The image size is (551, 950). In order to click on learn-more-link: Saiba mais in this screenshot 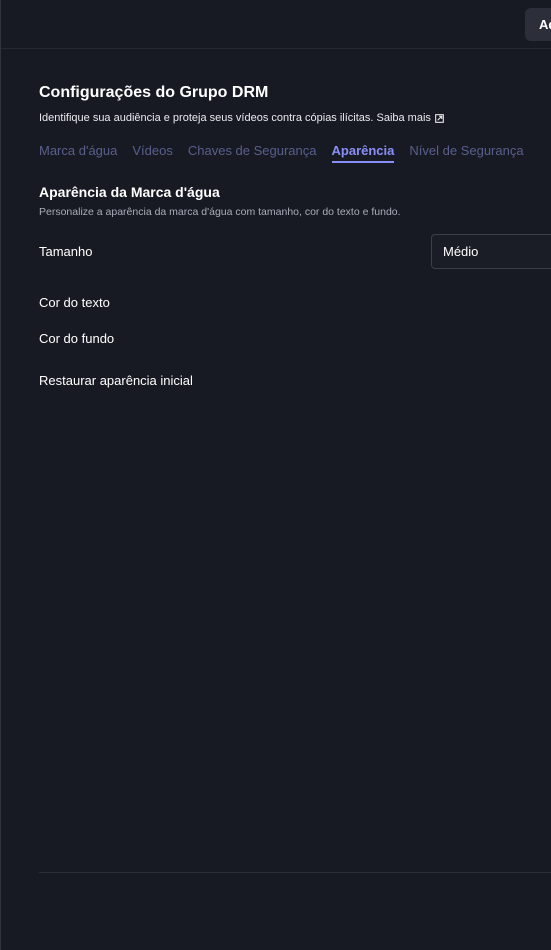, I will do `click(410, 118)`.